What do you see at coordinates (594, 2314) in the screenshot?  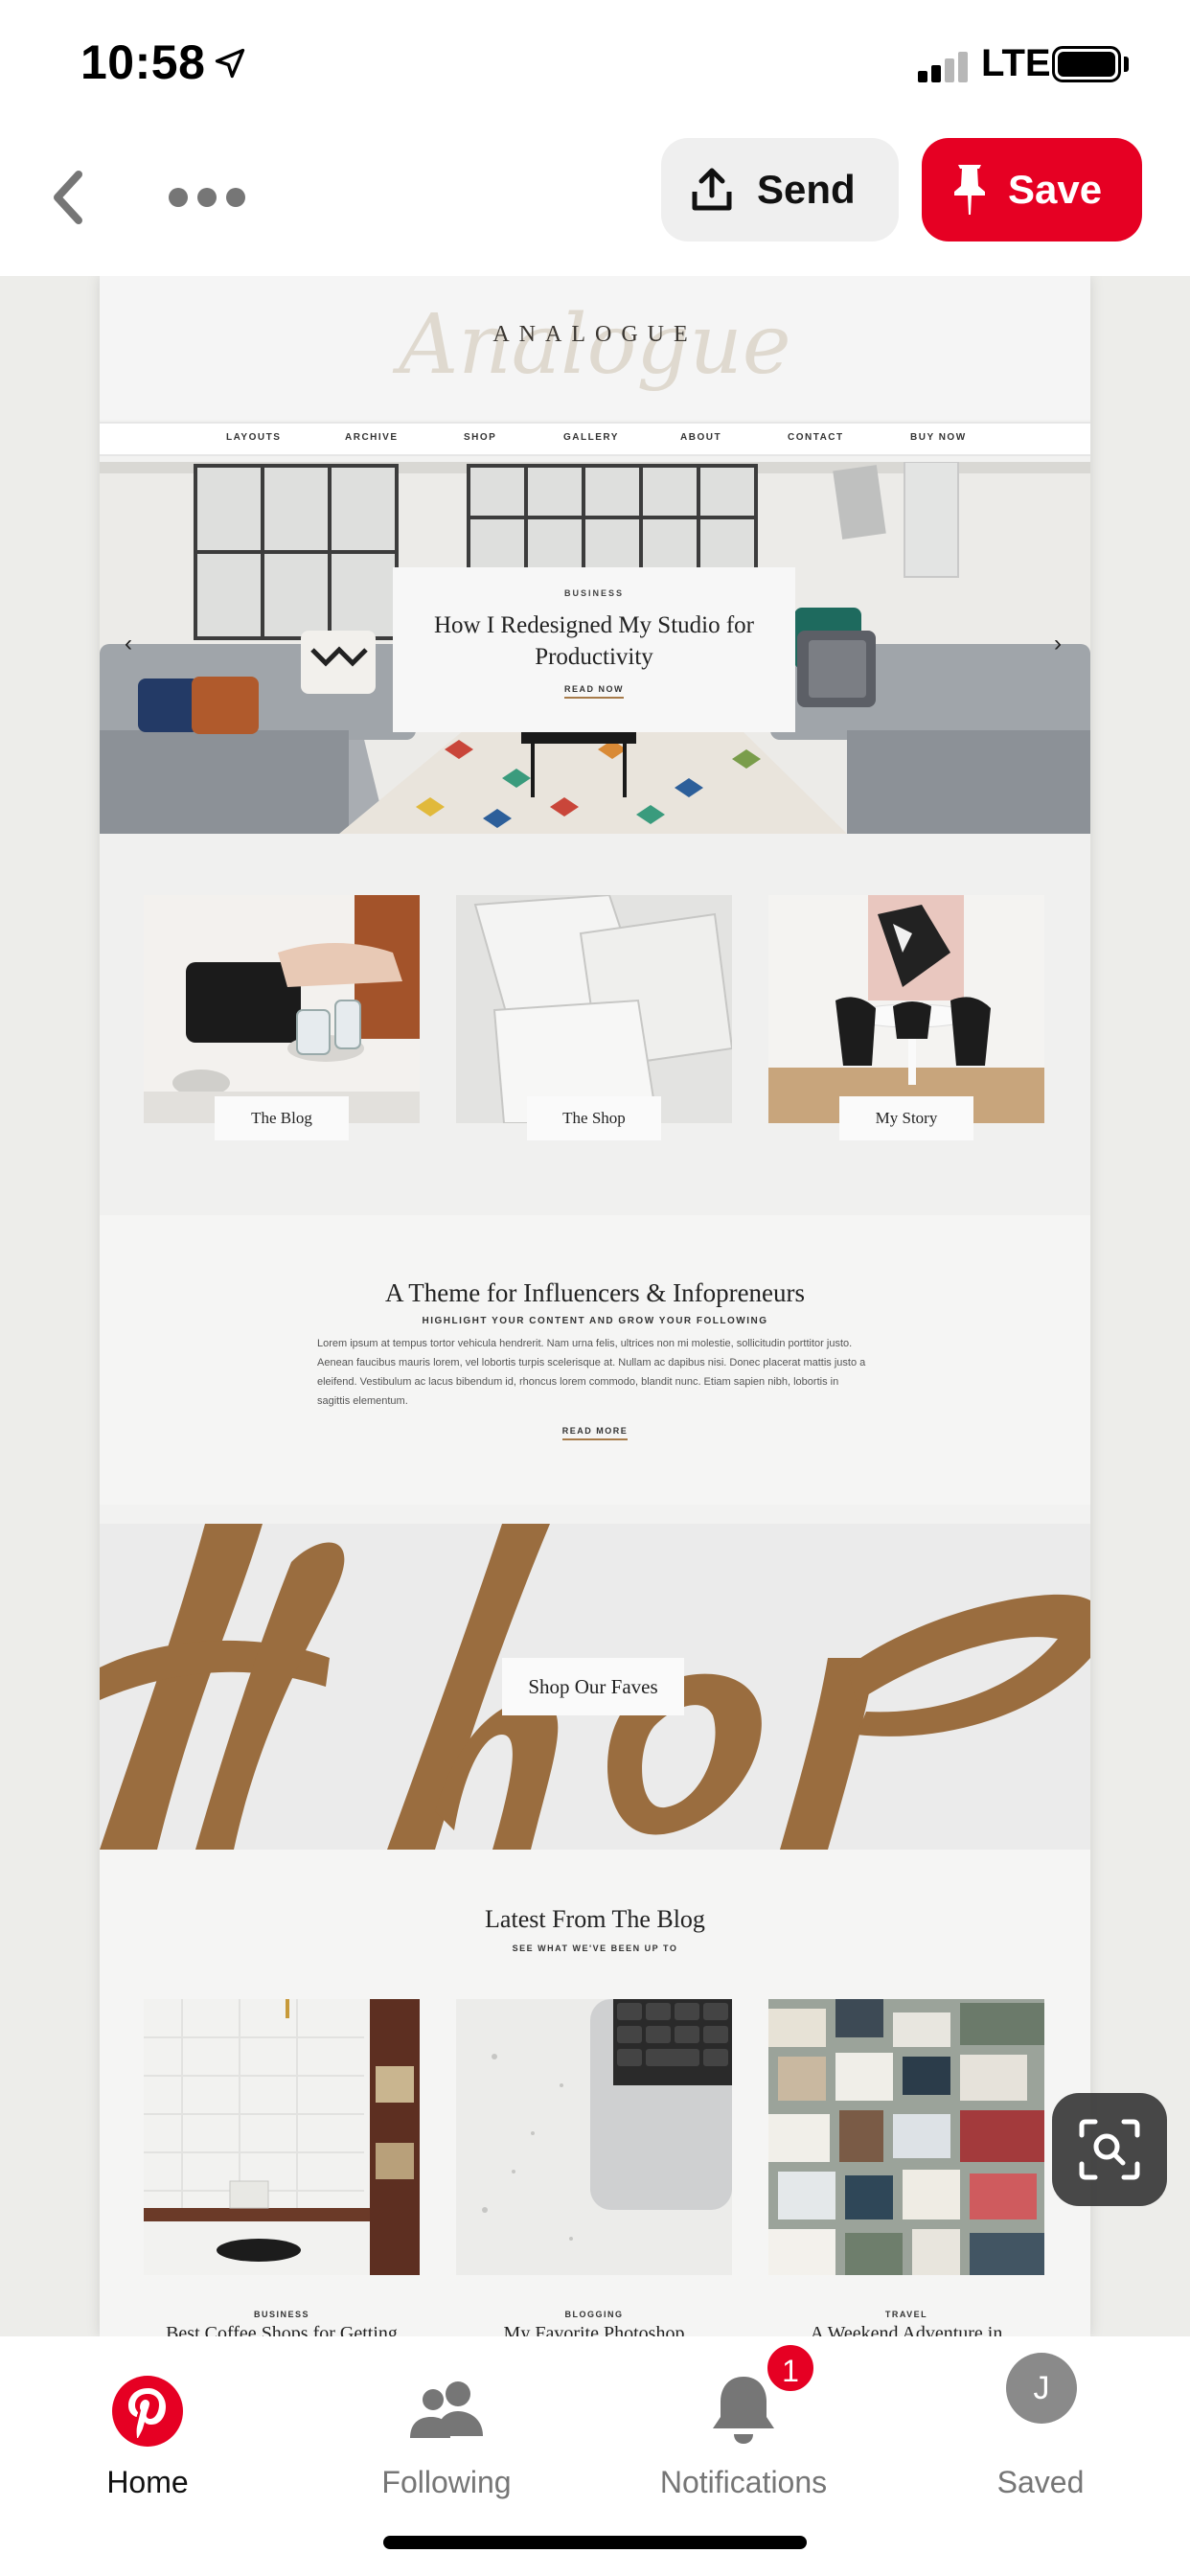 I see `blog-post-category: BLOGGING` at bounding box center [594, 2314].